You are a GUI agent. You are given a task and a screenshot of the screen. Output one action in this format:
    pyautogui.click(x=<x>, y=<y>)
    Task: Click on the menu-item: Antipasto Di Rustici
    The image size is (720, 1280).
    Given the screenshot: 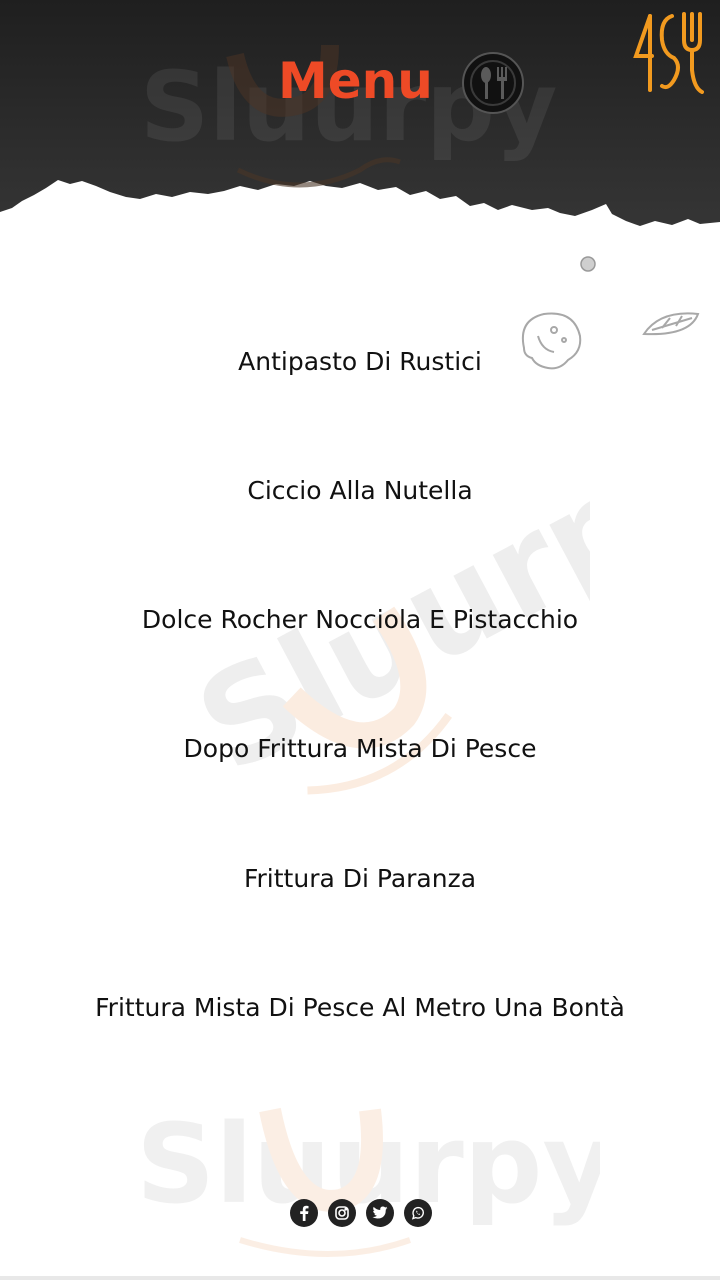 What is the action you would take?
    pyautogui.click(x=360, y=361)
    